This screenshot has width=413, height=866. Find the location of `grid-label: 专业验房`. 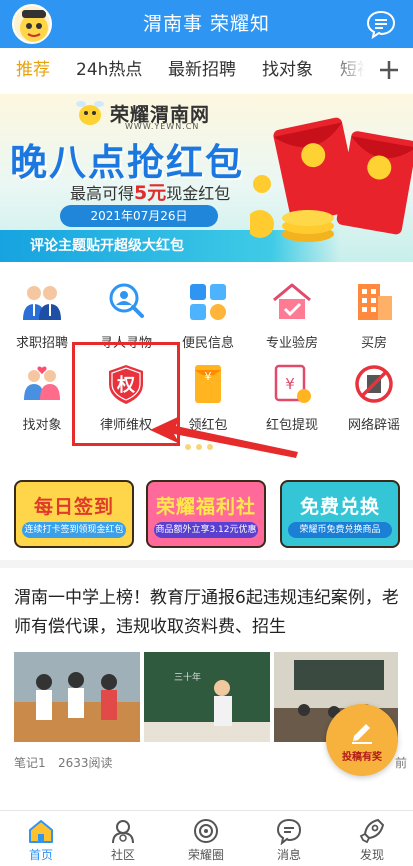

grid-label: 专业验房 is located at coordinates (291, 343).